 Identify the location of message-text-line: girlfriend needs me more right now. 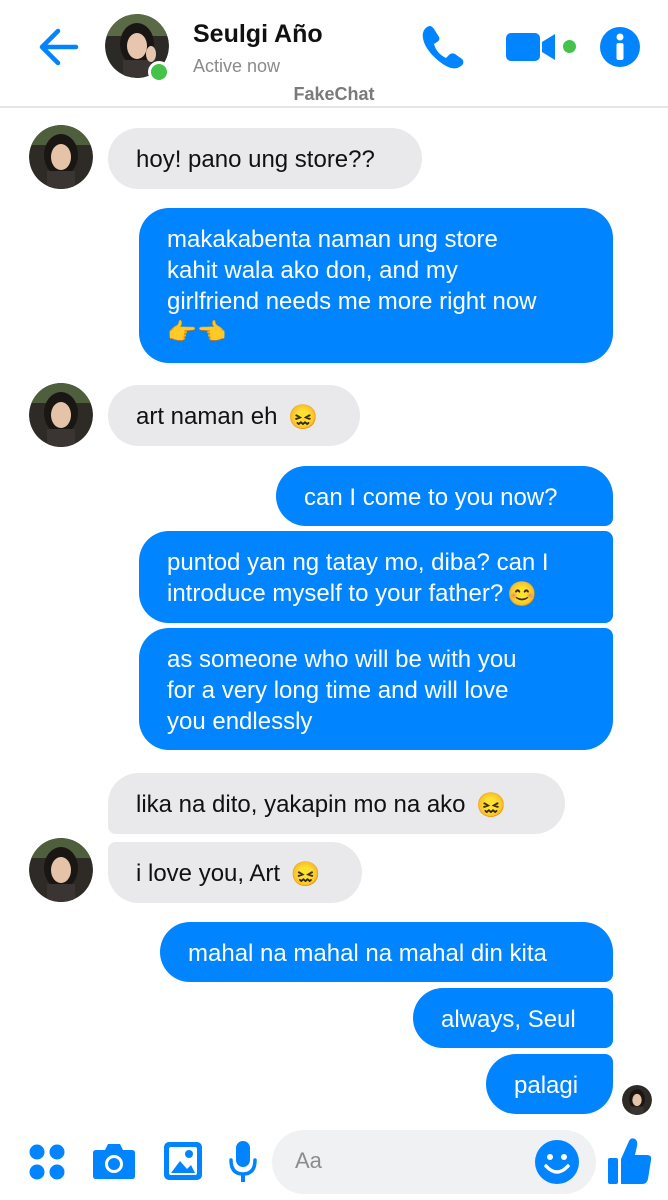
(352, 301).